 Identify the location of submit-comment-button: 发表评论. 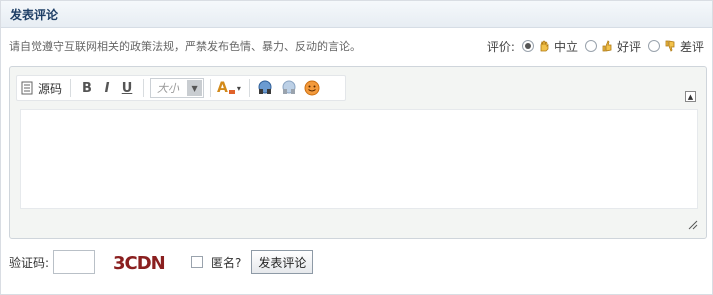
(282, 262).